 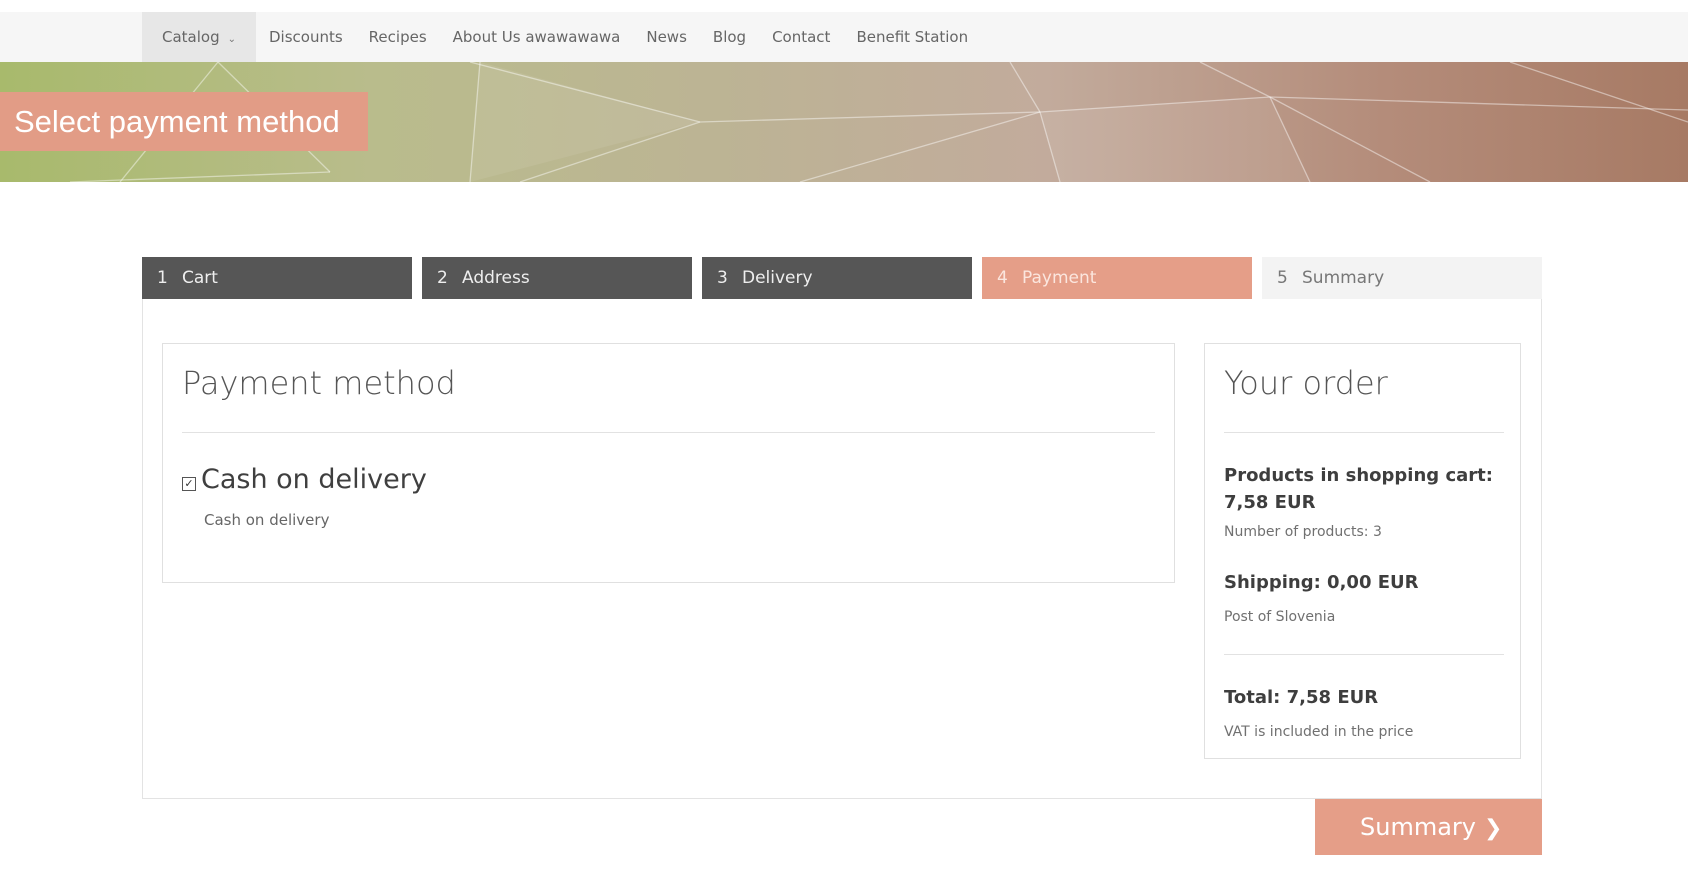 What do you see at coordinates (189, 484) in the screenshot?
I see `cash-on-delivery-checkbox: ✓` at bounding box center [189, 484].